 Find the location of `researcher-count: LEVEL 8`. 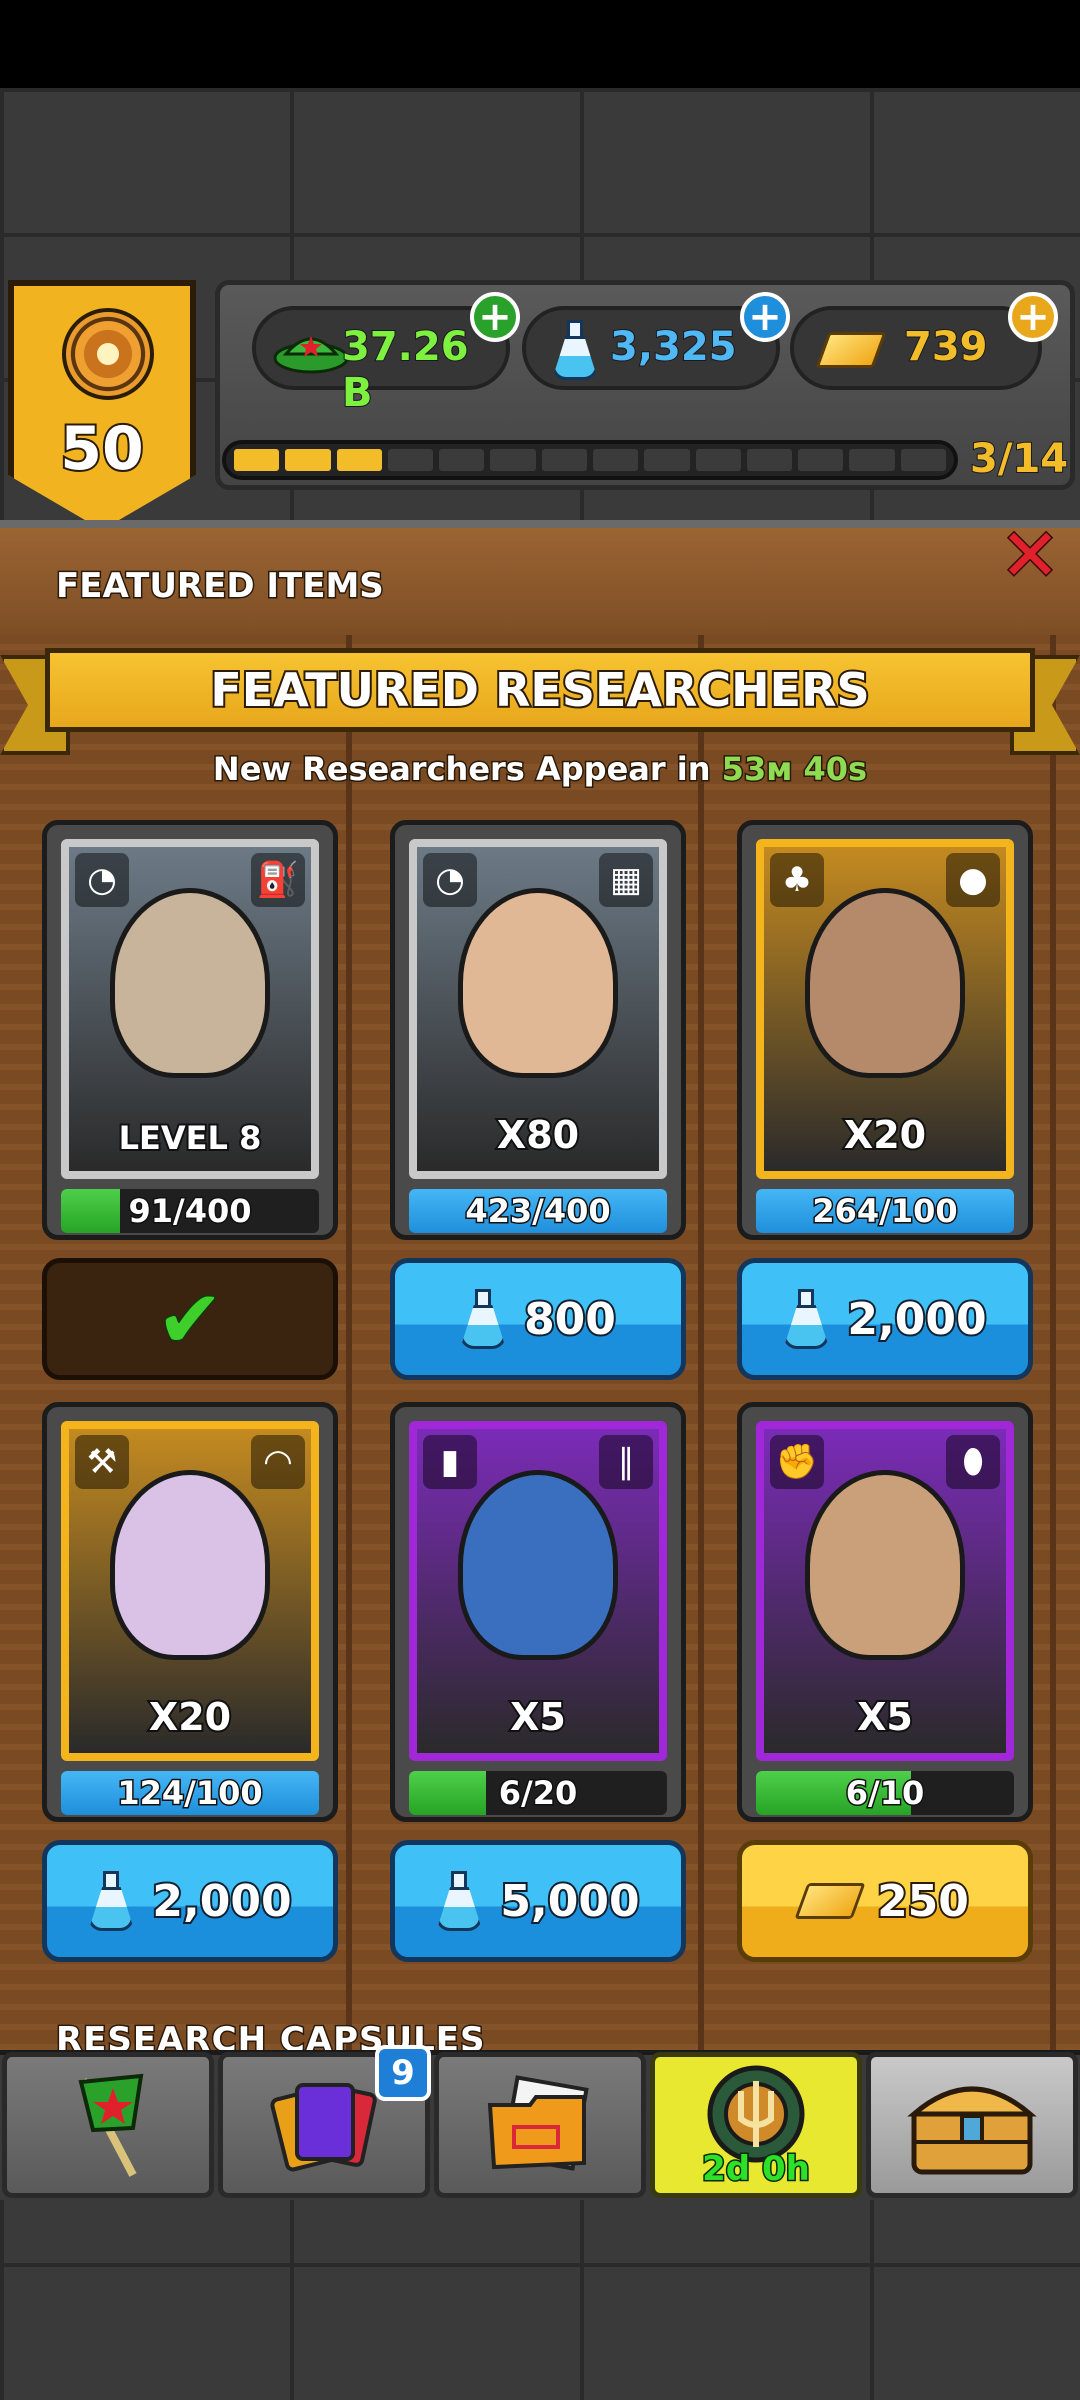

researcher-count: LEVEL 8 is located at coordinates (190, 1138).